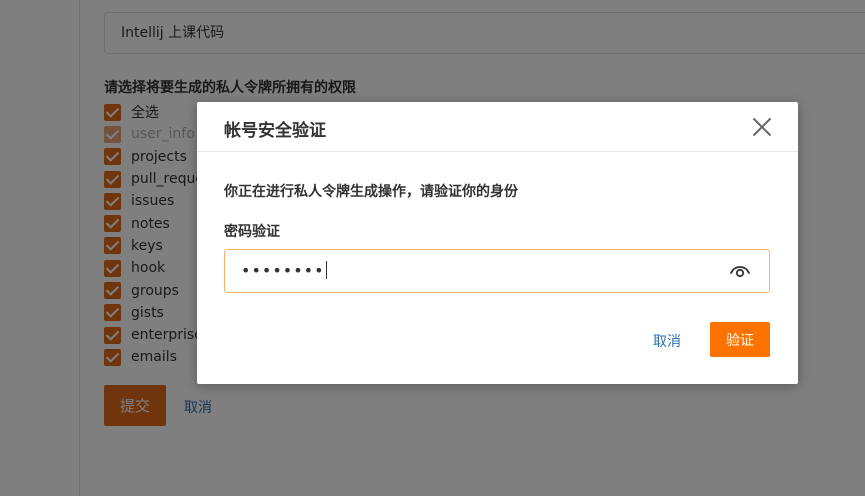 The image size is (865, 496). Describe the element at coordinates (740, 339) in the screenshot. I see `verify-button: 验证` at that location.